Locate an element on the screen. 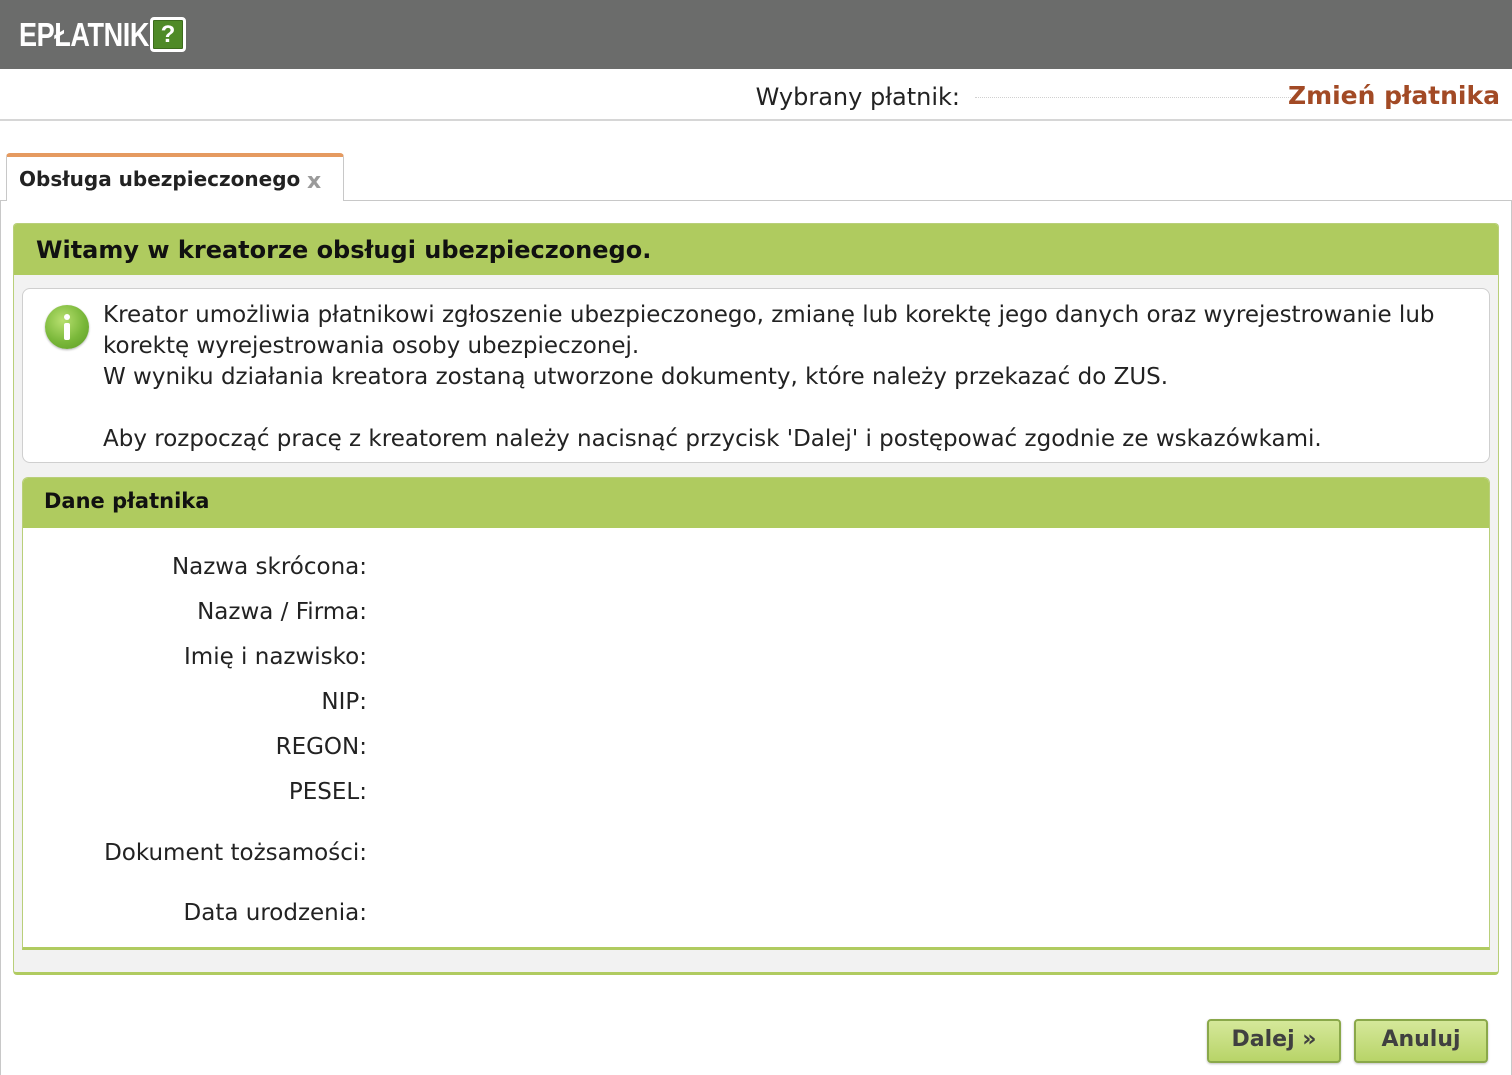 Image resolution: width=1512 pixels, height=1075 pixels. field-label-company-name: Nazwa / Firma: is located at coordinates (282, 612).